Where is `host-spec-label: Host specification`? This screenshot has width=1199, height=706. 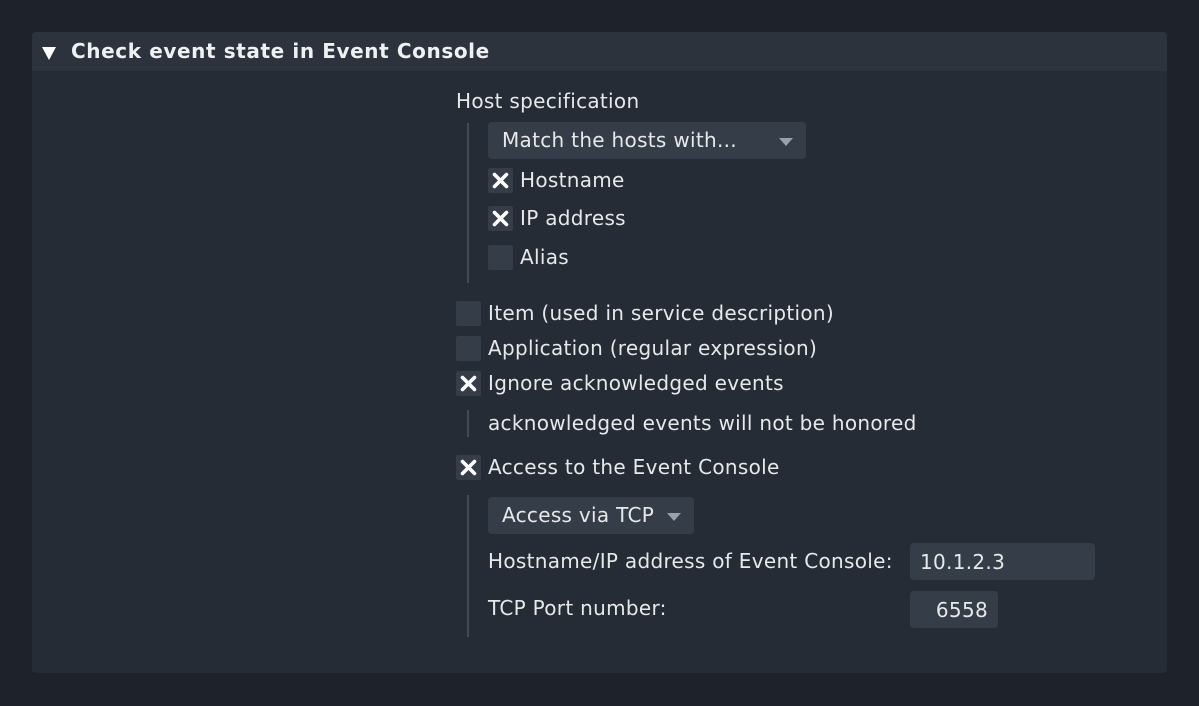 host-spec-label: Host specification is located at coordinates (548, 101).